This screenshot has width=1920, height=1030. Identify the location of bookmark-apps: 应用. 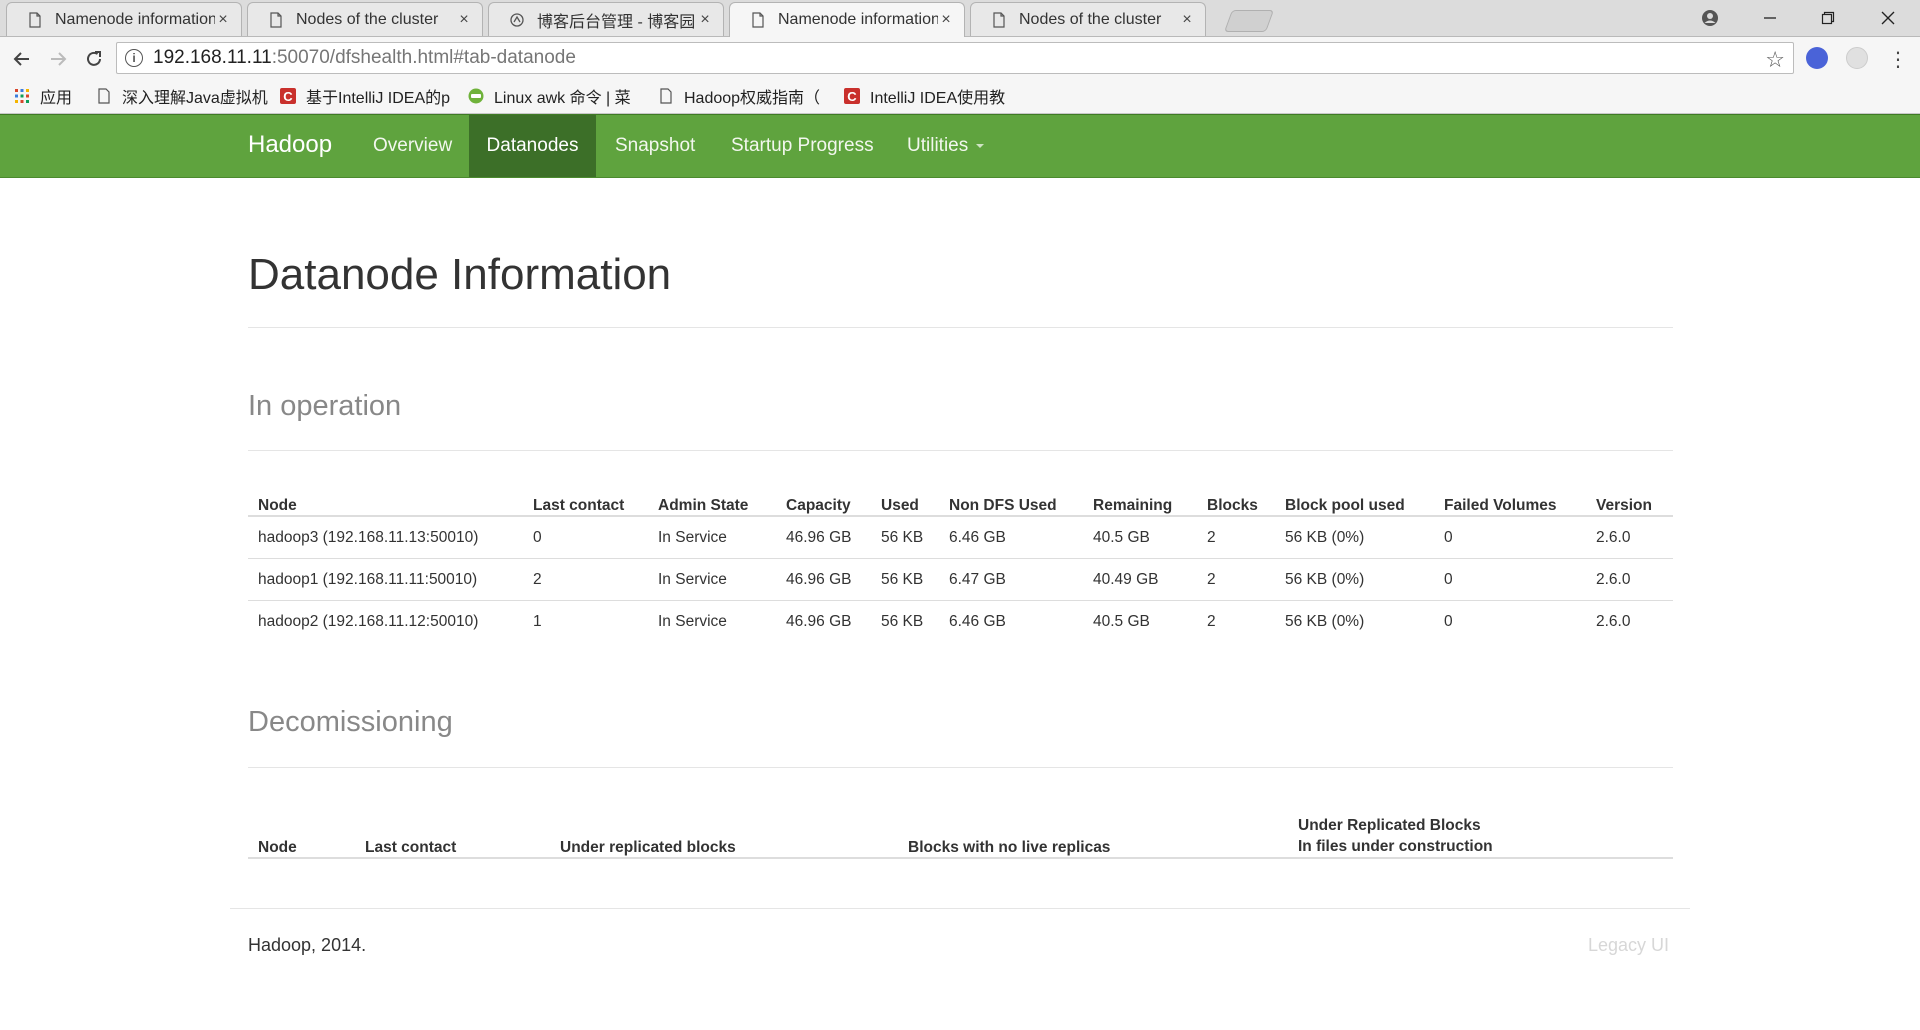
(43, 96).